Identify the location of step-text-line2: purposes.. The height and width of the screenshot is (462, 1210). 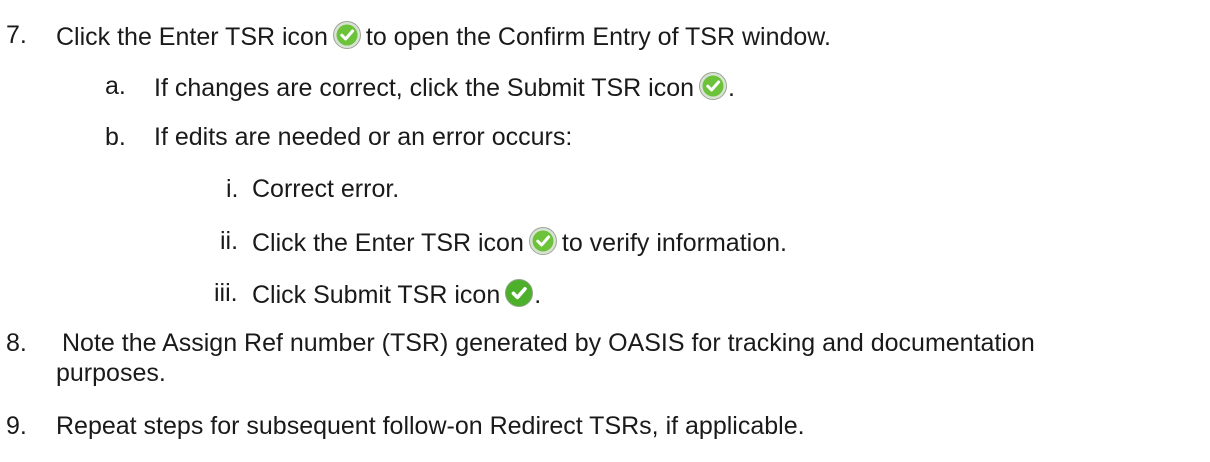
(111, 373).